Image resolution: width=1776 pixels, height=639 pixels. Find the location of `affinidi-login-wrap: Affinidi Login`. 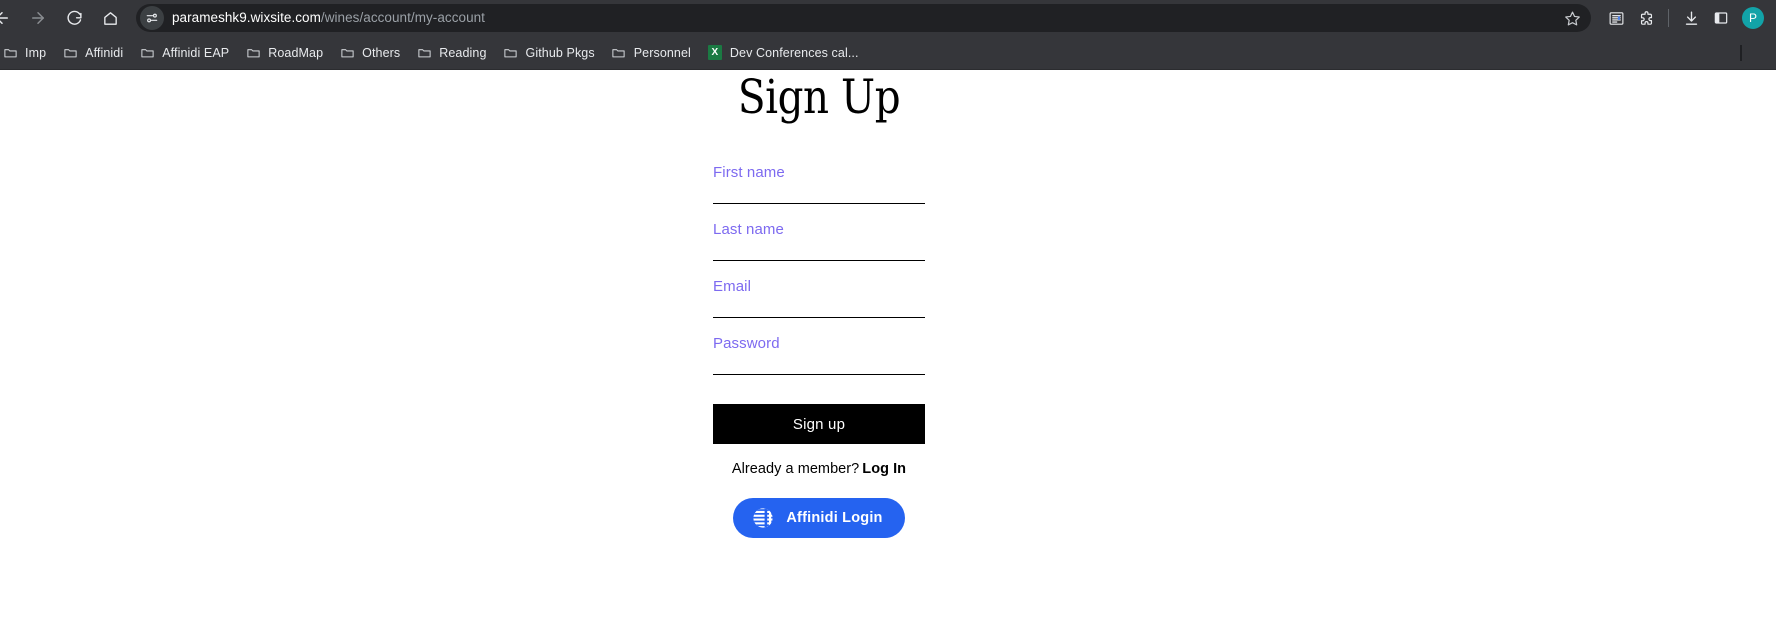

affinidi-login-wrap: Affinidi Login is located at coordinates (819, 518).